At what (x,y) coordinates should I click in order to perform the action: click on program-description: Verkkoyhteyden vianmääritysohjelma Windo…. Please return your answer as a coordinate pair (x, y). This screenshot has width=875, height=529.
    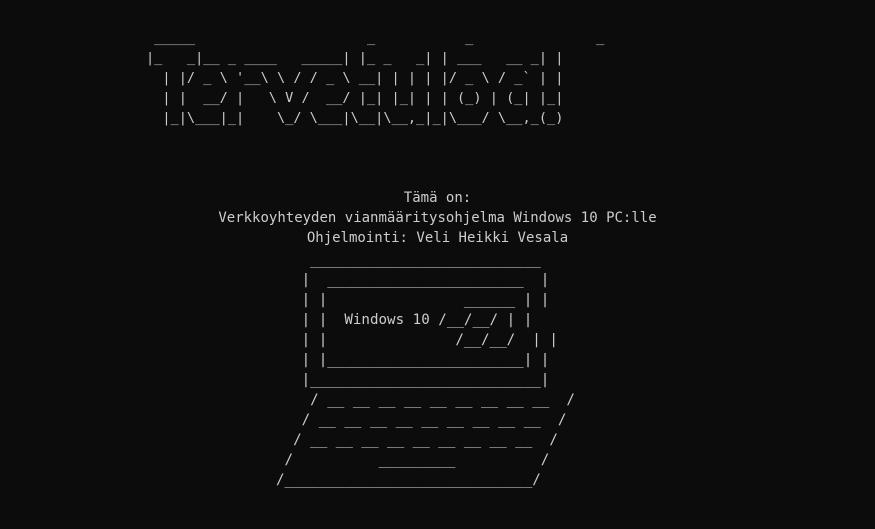
    Looking at the image, I should click on (437, 218).